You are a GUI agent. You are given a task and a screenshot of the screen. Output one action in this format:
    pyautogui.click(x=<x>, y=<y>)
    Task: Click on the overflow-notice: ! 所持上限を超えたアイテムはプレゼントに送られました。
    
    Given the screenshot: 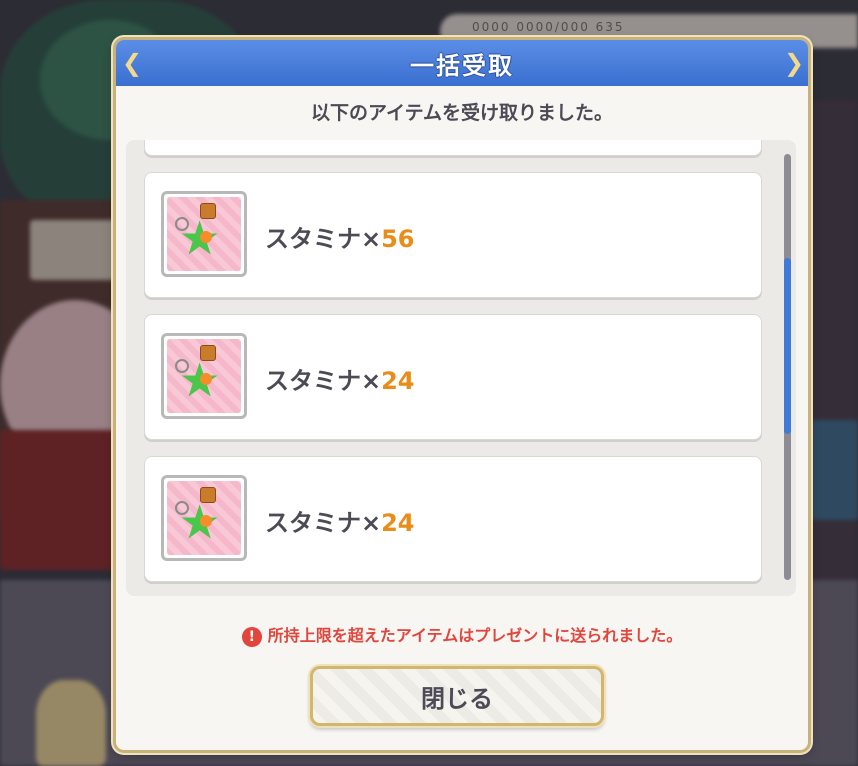 What is the action you would take?
    pyautogui.click(x=462, y=634)
    